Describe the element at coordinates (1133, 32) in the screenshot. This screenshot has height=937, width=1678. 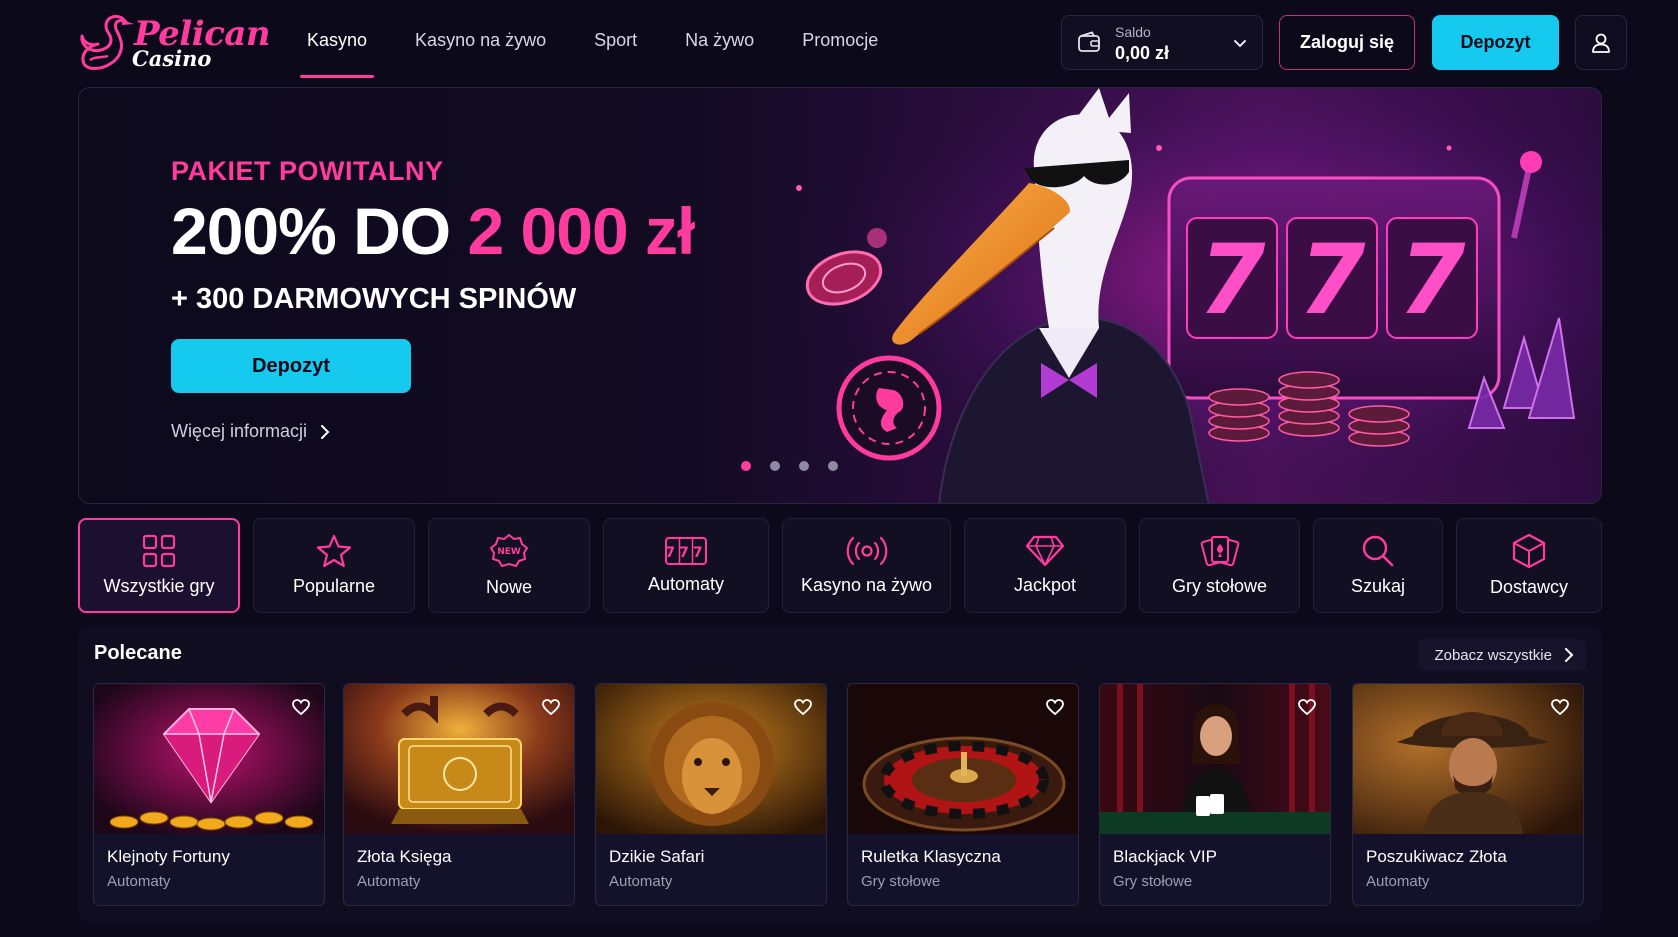
I see `balance-label: Saldo` at that location.